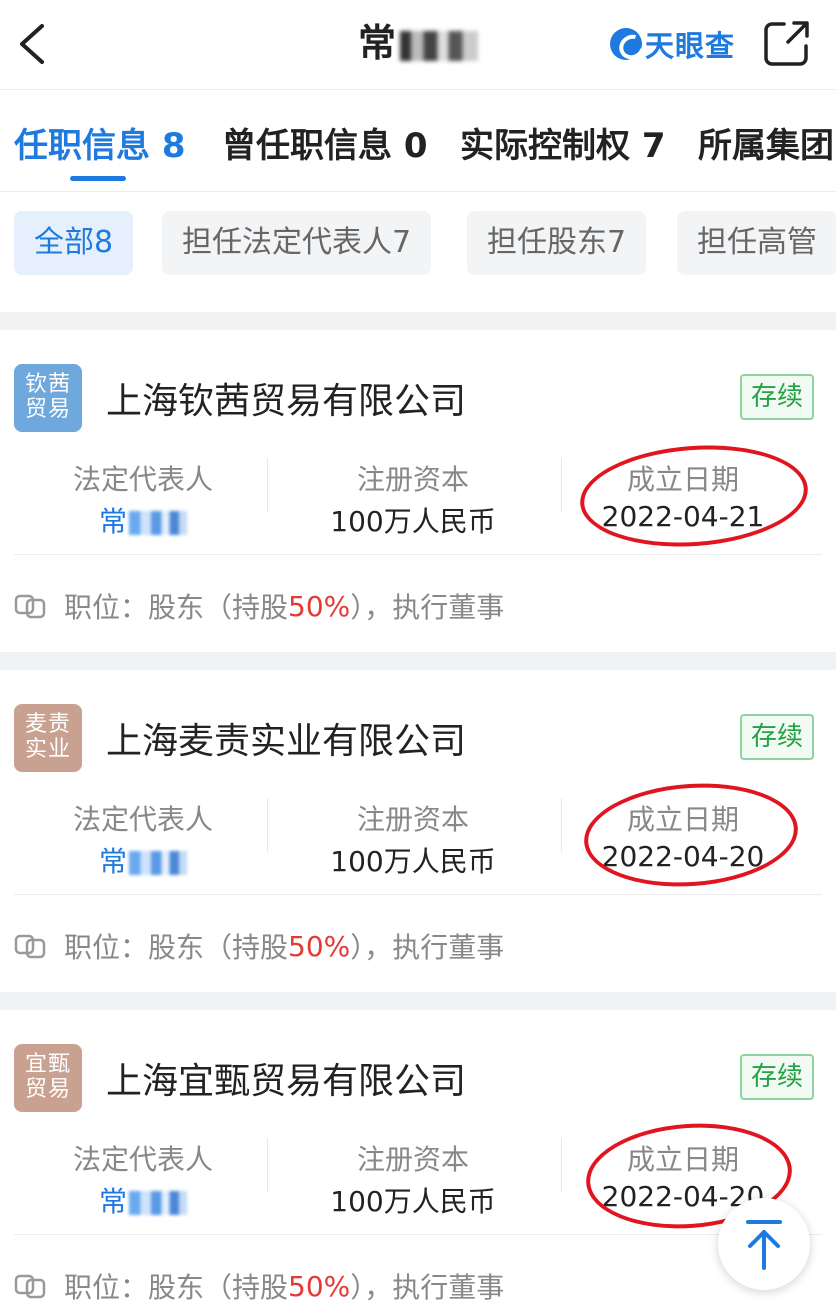 Image resolution: width=836 pixels, height=1302 pixels. Describe the element at coordinates (74, 243) in the screenshot. I see `filter-all: 全部8` at that location.